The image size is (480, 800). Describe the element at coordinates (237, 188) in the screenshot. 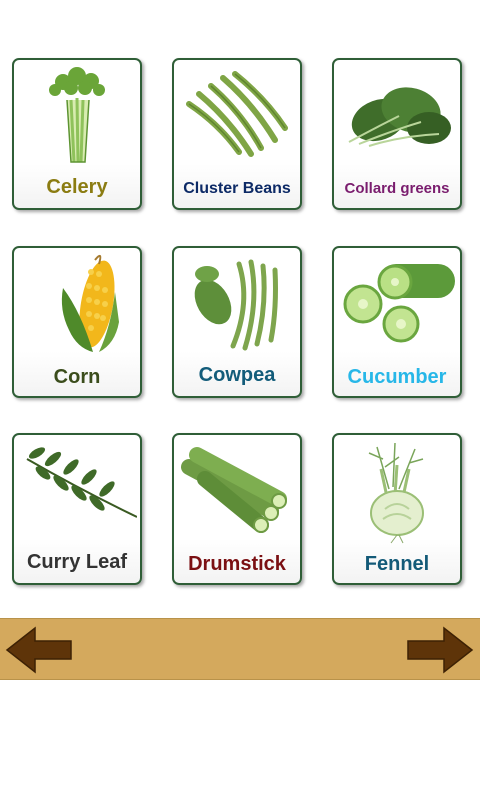

I see `vegetable-label: Cluster Beans` at that location.